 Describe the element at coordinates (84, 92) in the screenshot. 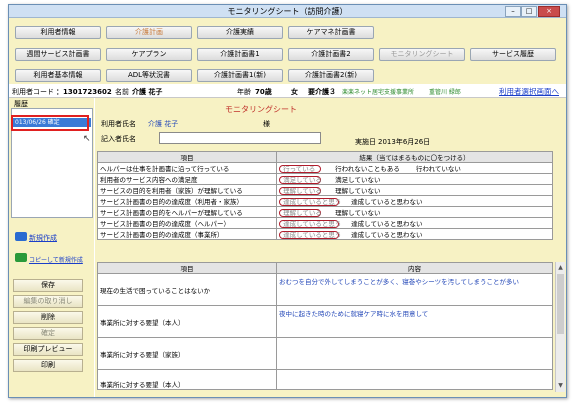

I see `user-code-value: ：1301723602` at that location.